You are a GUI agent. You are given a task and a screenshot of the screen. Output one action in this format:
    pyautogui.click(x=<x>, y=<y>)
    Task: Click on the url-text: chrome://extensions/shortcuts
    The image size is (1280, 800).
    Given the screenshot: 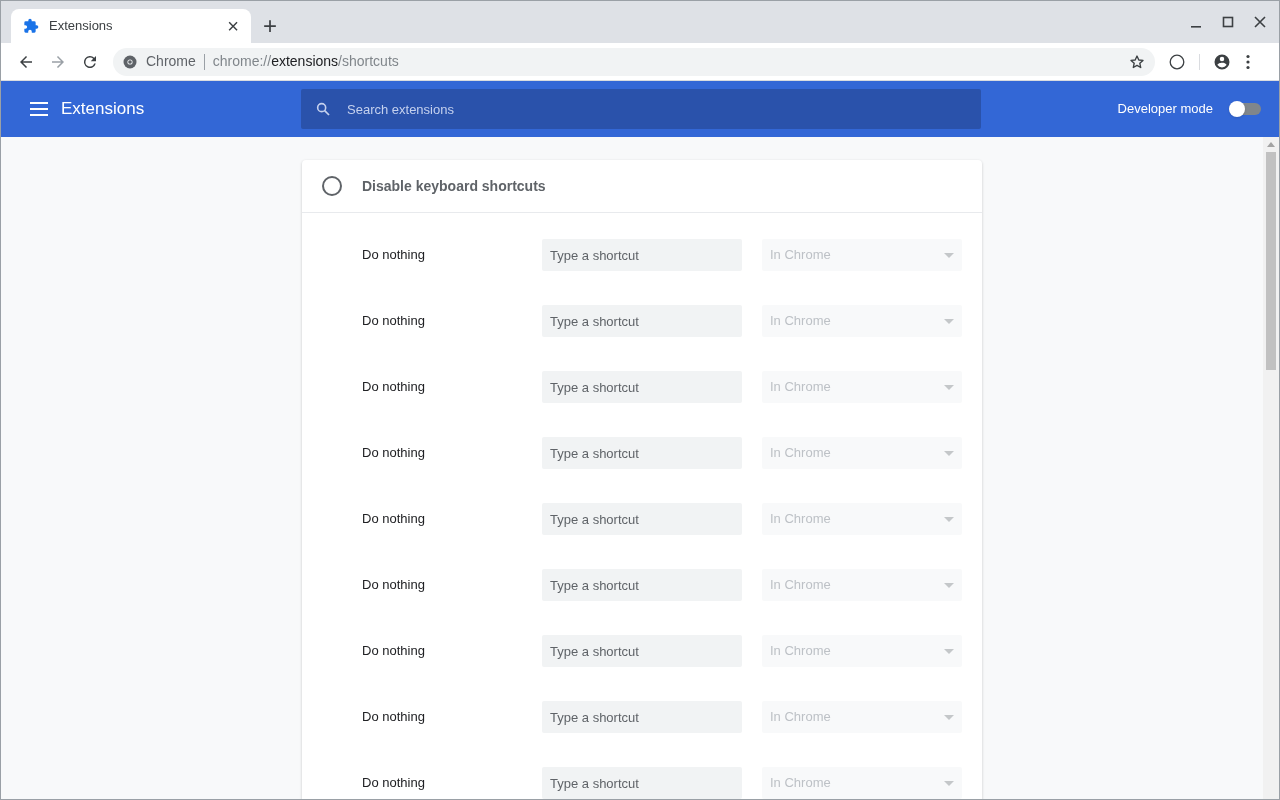 What is the action you would take?
    pyautogui.click(x=305, y=61)
    